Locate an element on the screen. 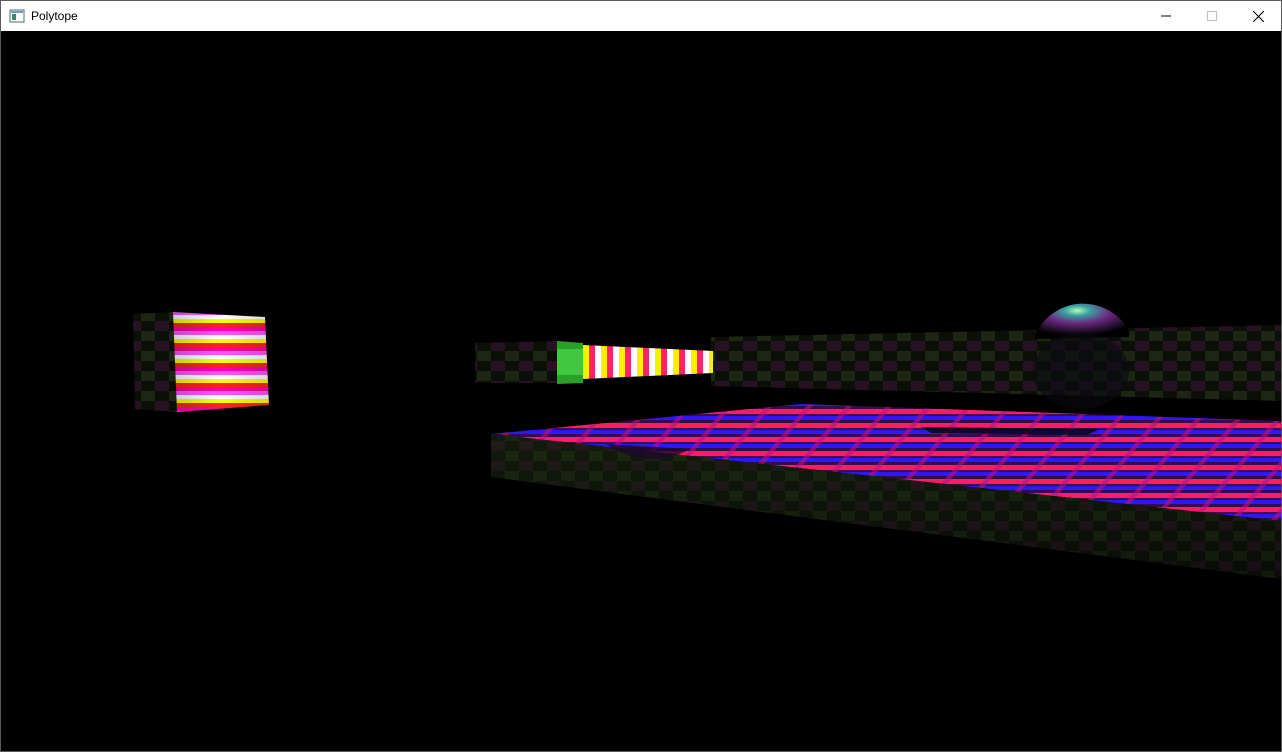 The image size is (1282, 752). textured-bar is located at coordinates (594, 362).